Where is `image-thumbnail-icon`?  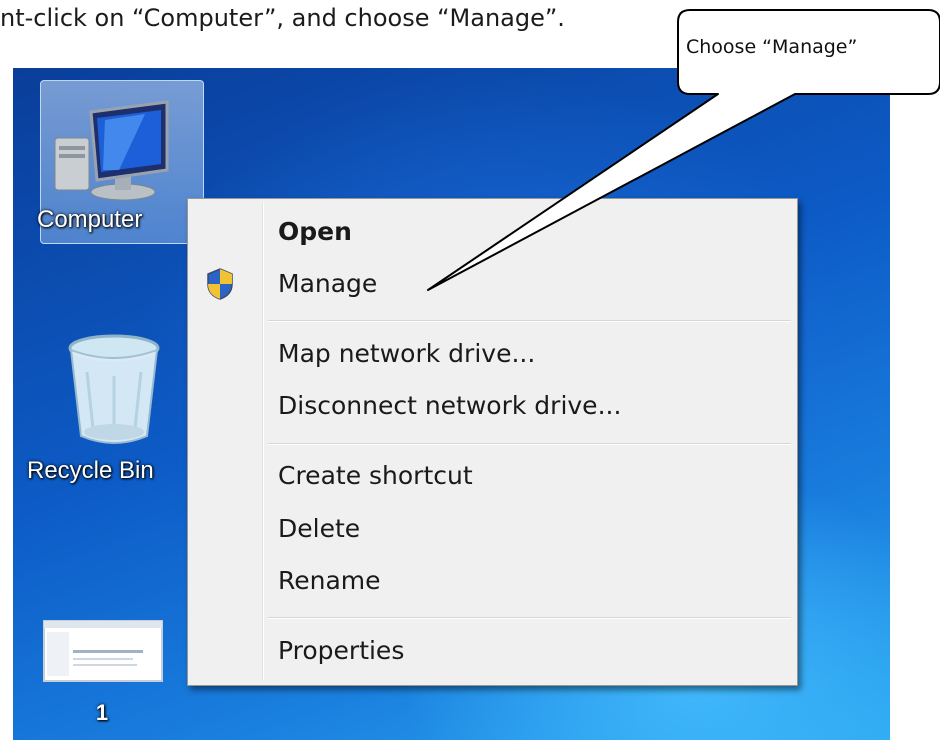 image-thumbnail-icon is located at coordinates (103, 651).